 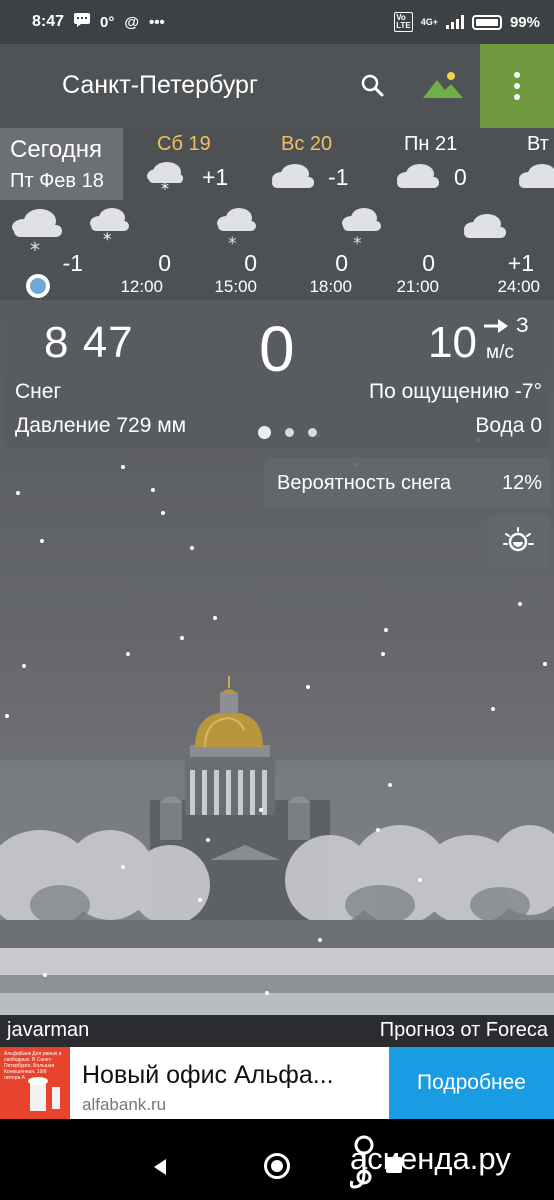 What do you see at coordinates (160, 1167) in the screenshot?
I see `back-icon` at bounding box center [160, 1167].